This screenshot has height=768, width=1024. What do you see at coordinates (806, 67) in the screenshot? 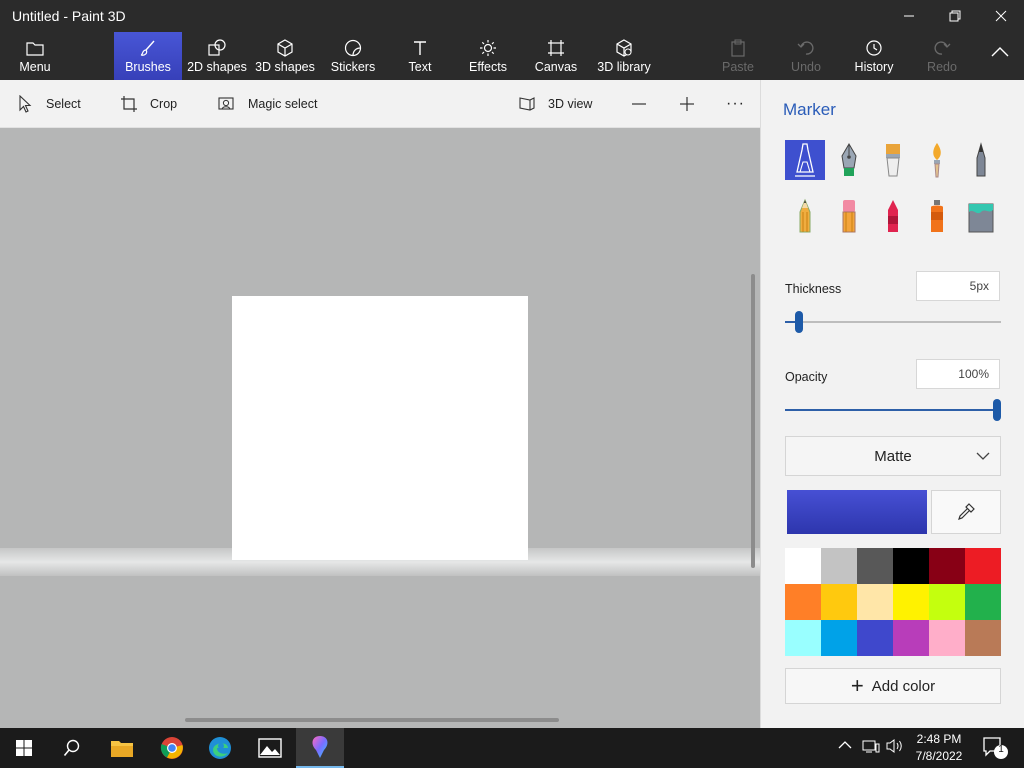
I see `undo-label: Undo` at bounding box center [806, 67].